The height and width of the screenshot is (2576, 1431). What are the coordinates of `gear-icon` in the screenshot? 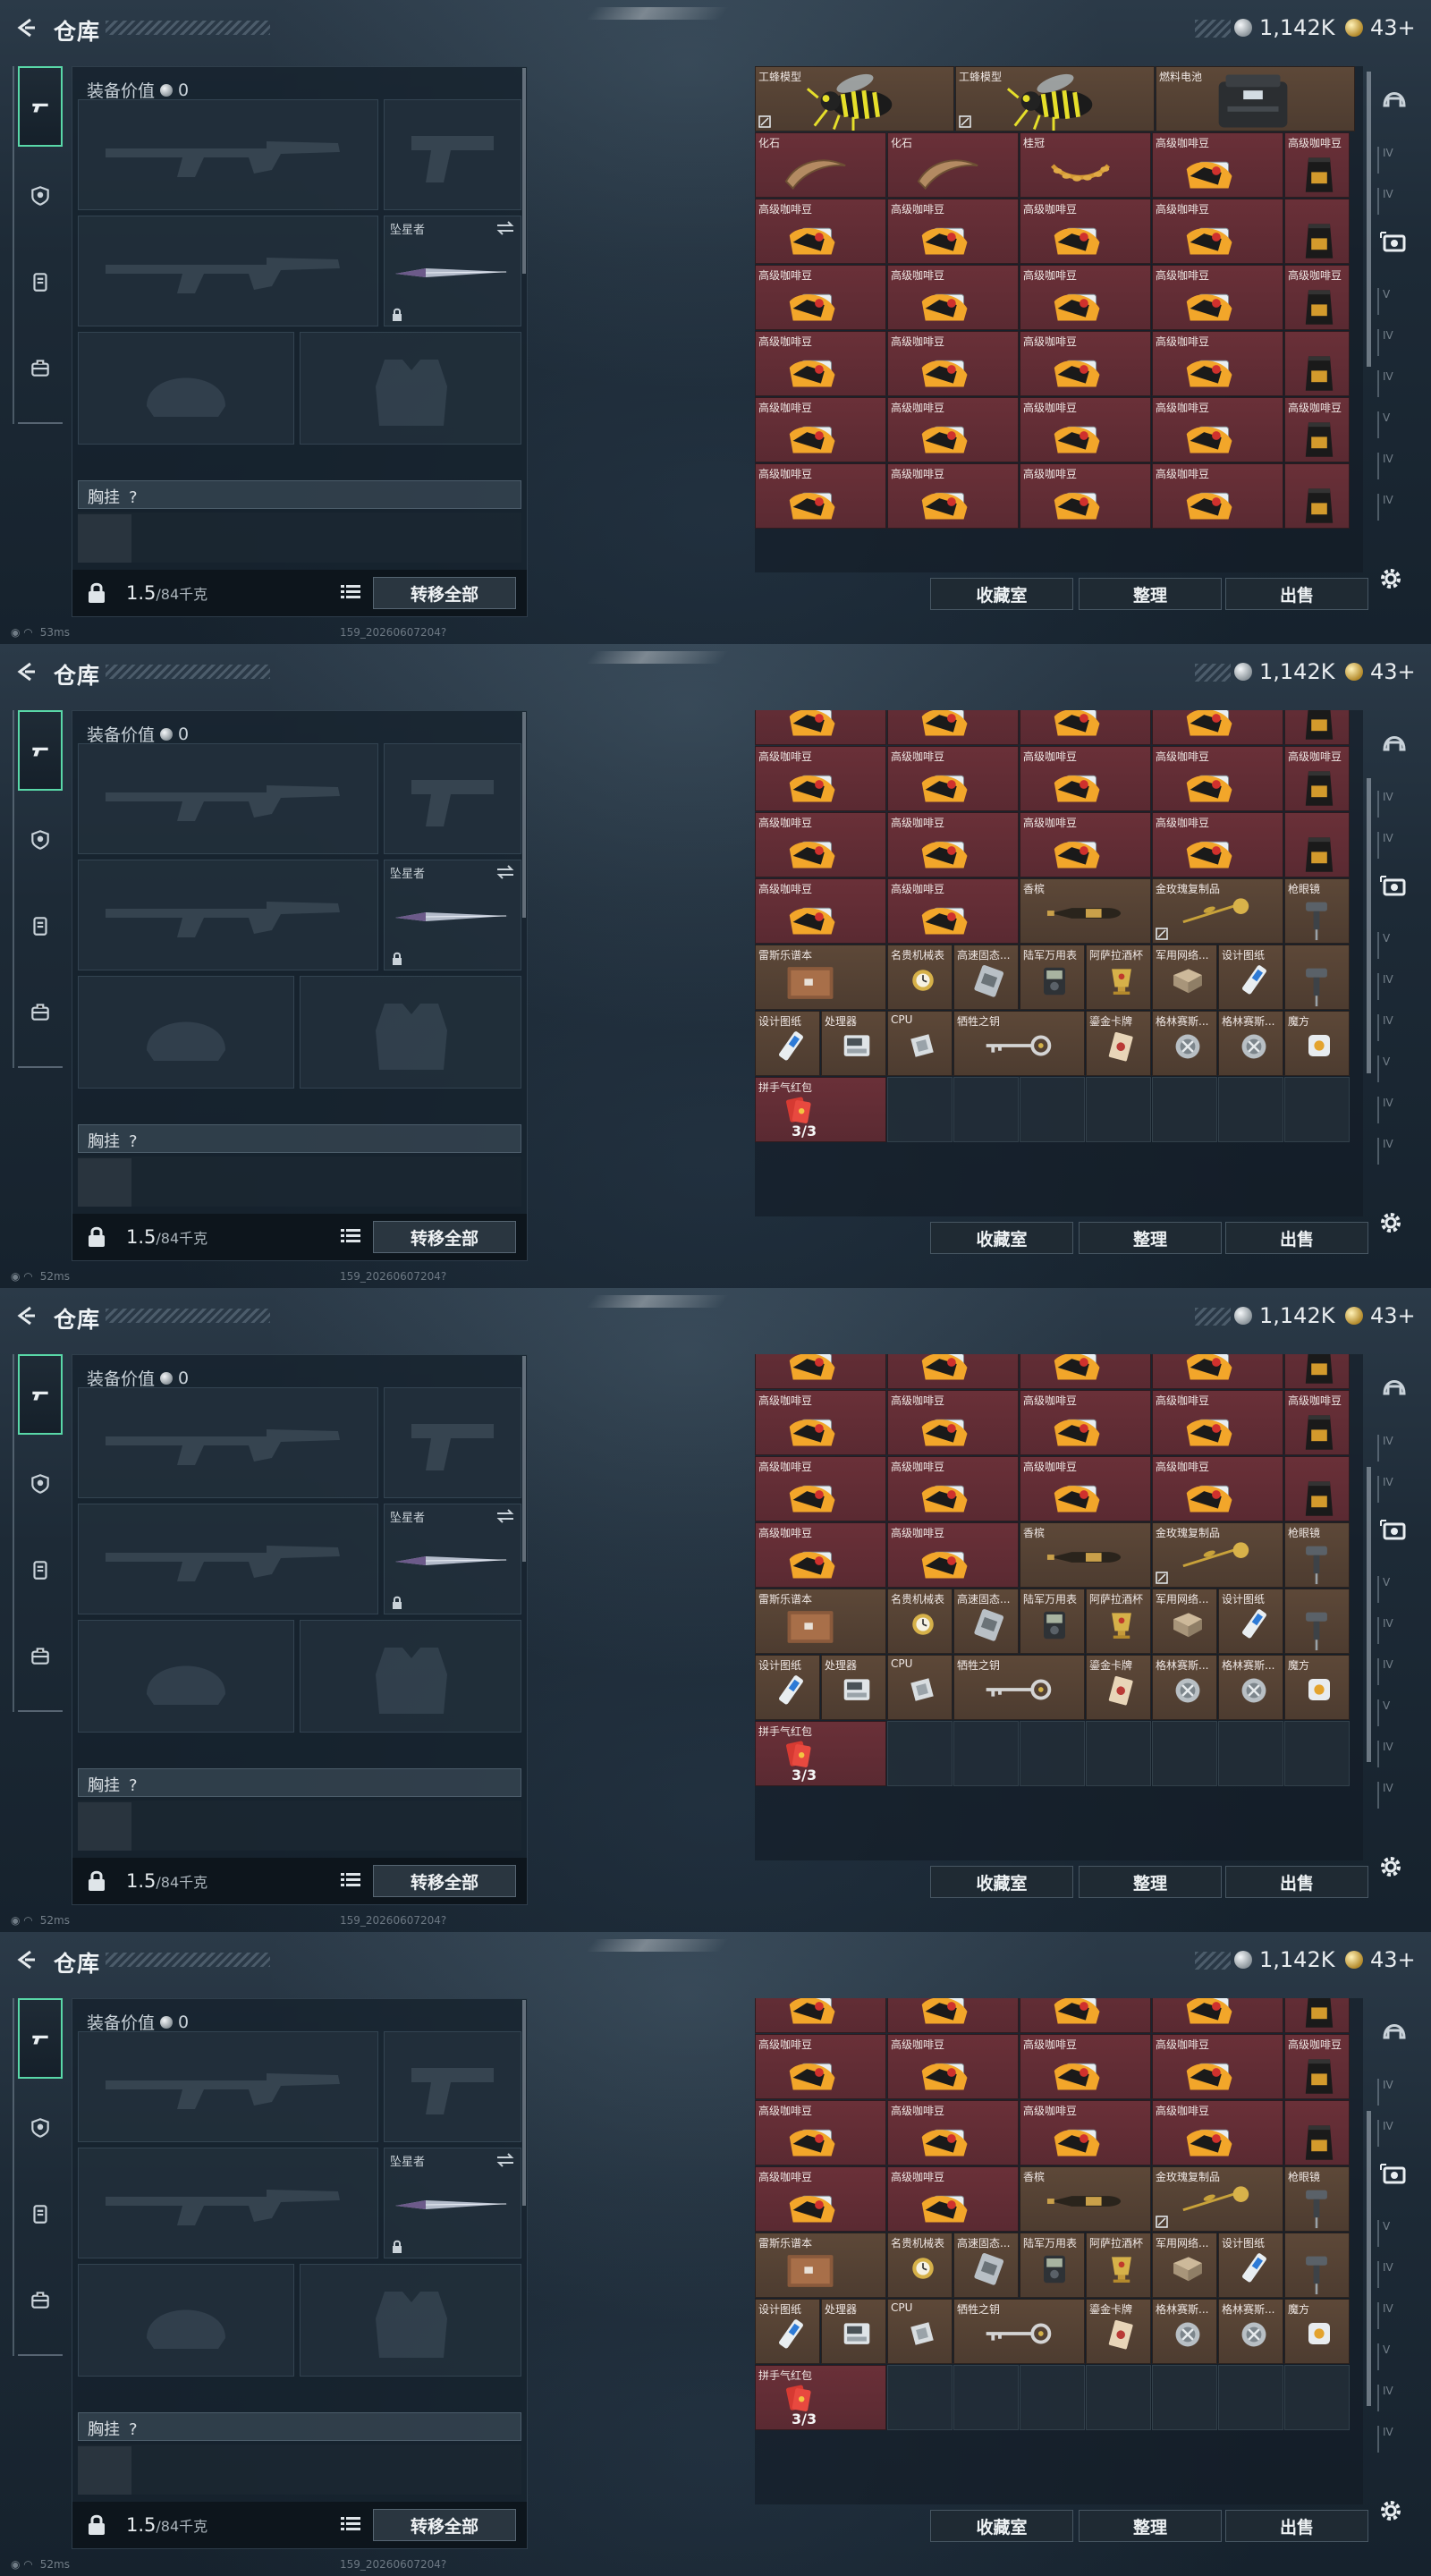 It's located at (1391, 578).